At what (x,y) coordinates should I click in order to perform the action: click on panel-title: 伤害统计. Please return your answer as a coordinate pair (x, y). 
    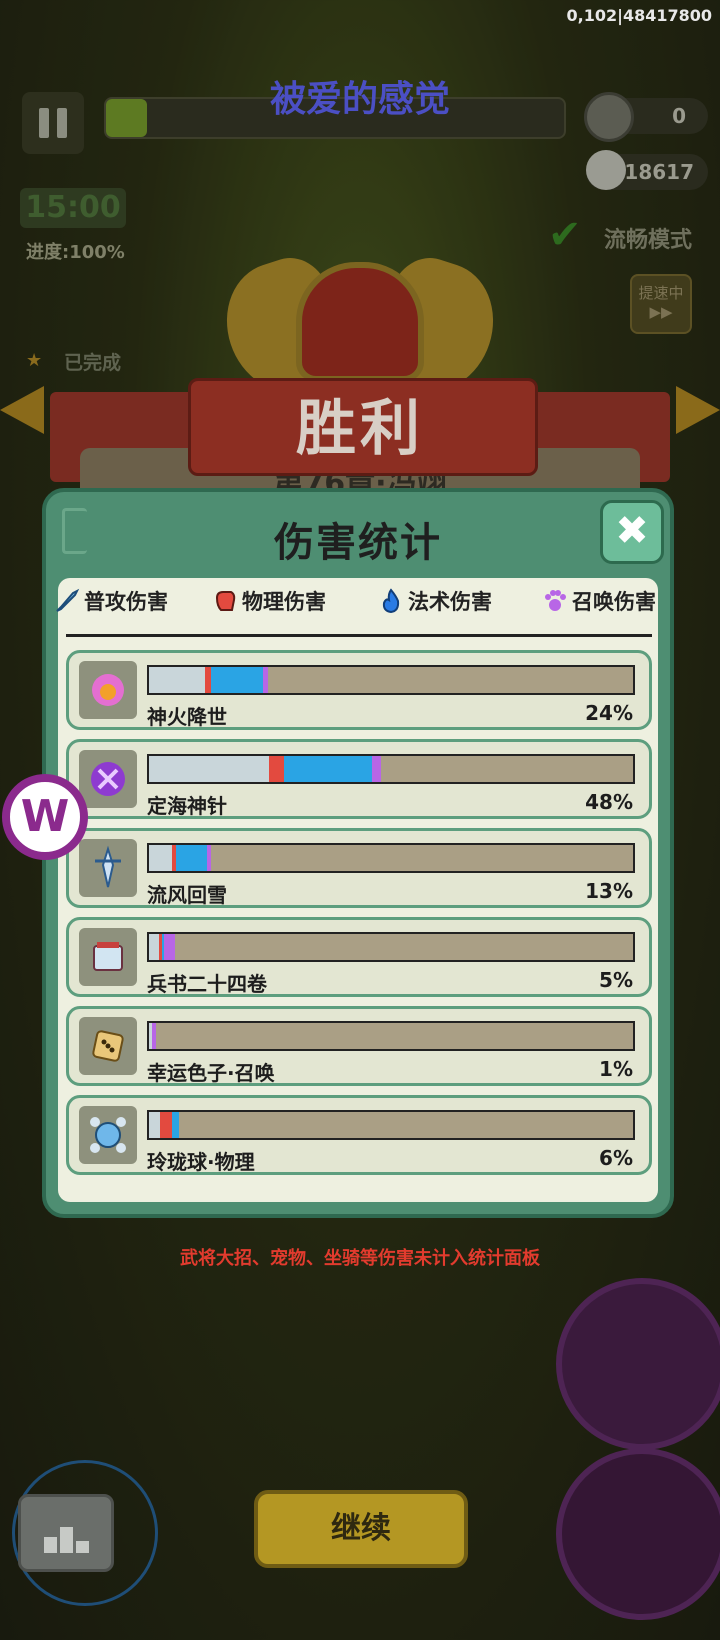
    Looking at the image, I should click on (358, 543).